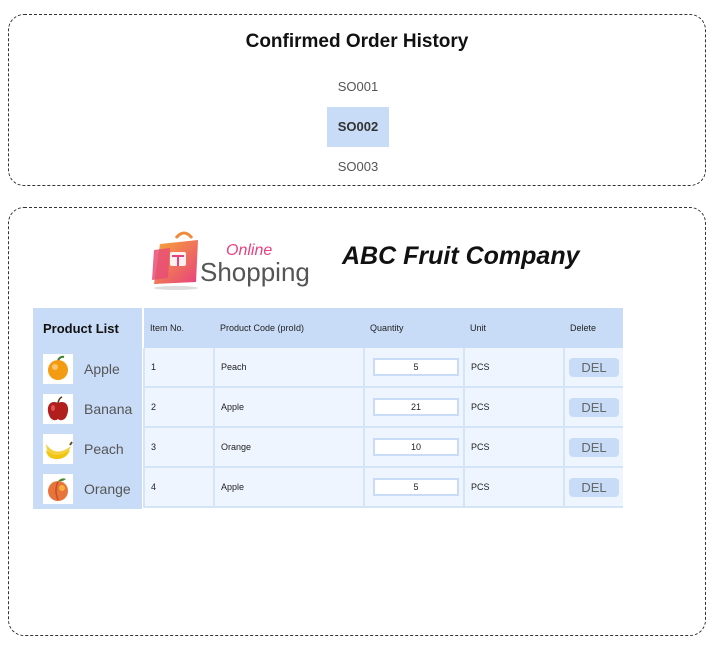  I want to click on header-product-code: Product Code (proId), so click(289, 328).